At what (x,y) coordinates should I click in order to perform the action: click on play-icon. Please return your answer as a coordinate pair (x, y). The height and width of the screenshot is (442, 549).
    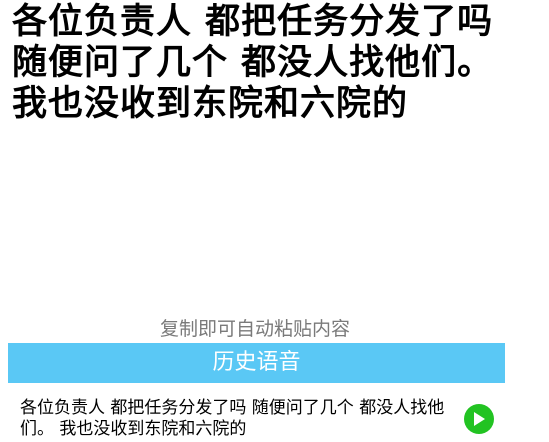
    Looking at the image, I should click on (479, 419).